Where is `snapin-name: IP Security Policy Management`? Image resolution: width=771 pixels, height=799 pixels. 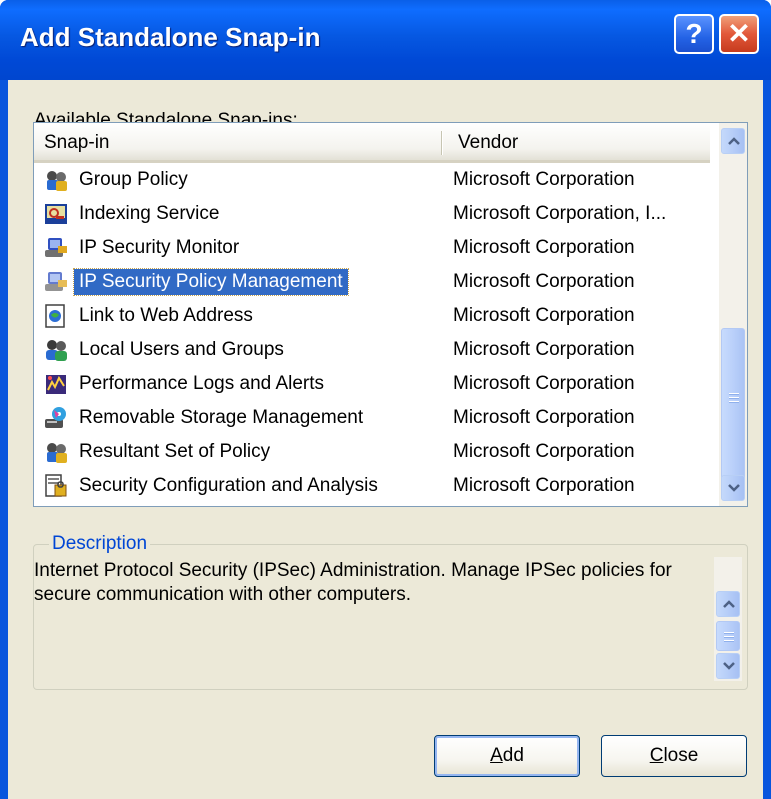
snapin-name: IP Security Policy Management is located at coordinates (211, 282).